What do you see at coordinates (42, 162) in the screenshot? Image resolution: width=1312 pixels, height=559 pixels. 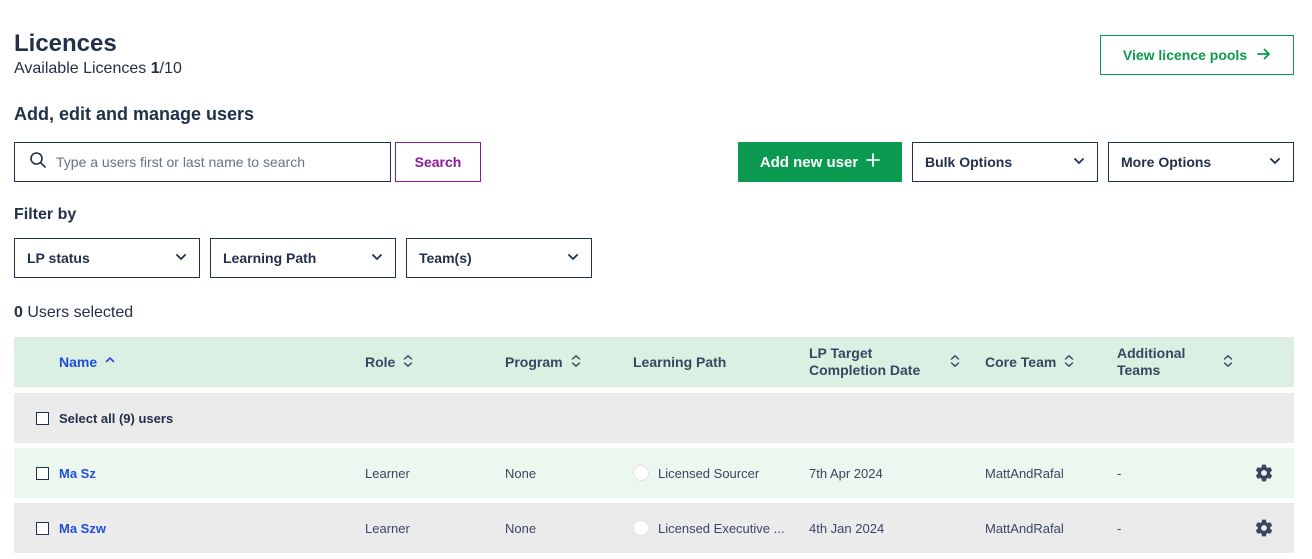 I see `search-icon` at bounding box center [42, 162].